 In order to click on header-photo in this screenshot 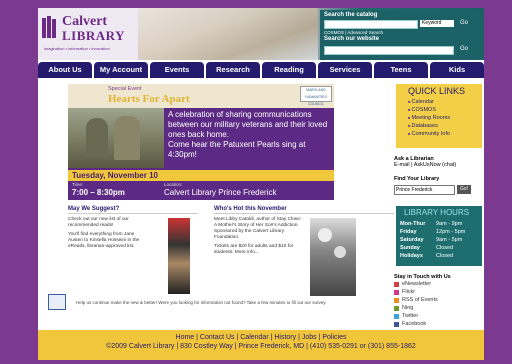, I will do `click(228, 34)`.